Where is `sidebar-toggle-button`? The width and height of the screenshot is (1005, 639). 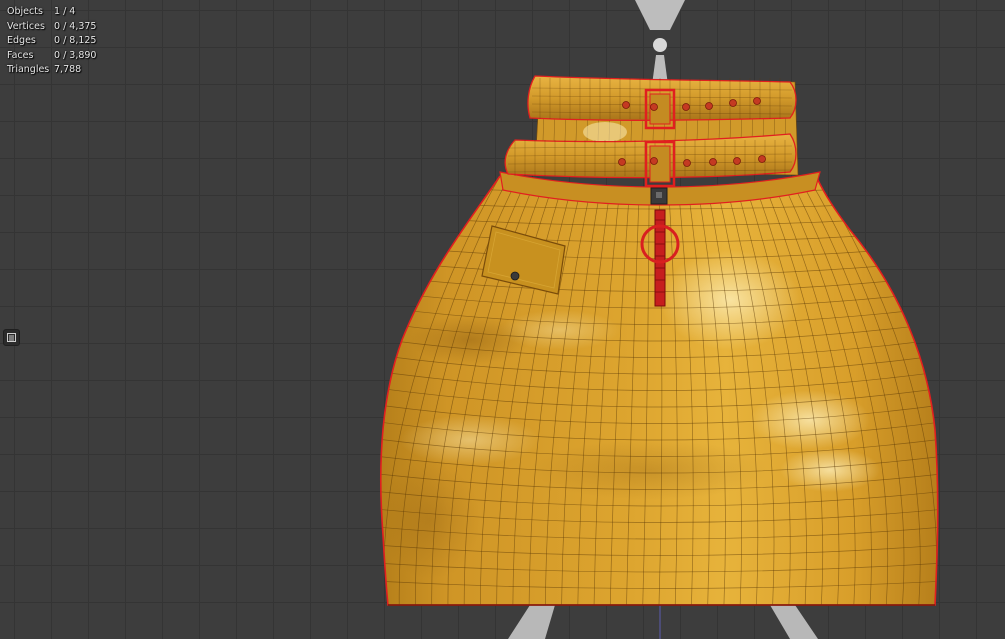
sidebar-toggle-button is located at coordinates (11, 337).